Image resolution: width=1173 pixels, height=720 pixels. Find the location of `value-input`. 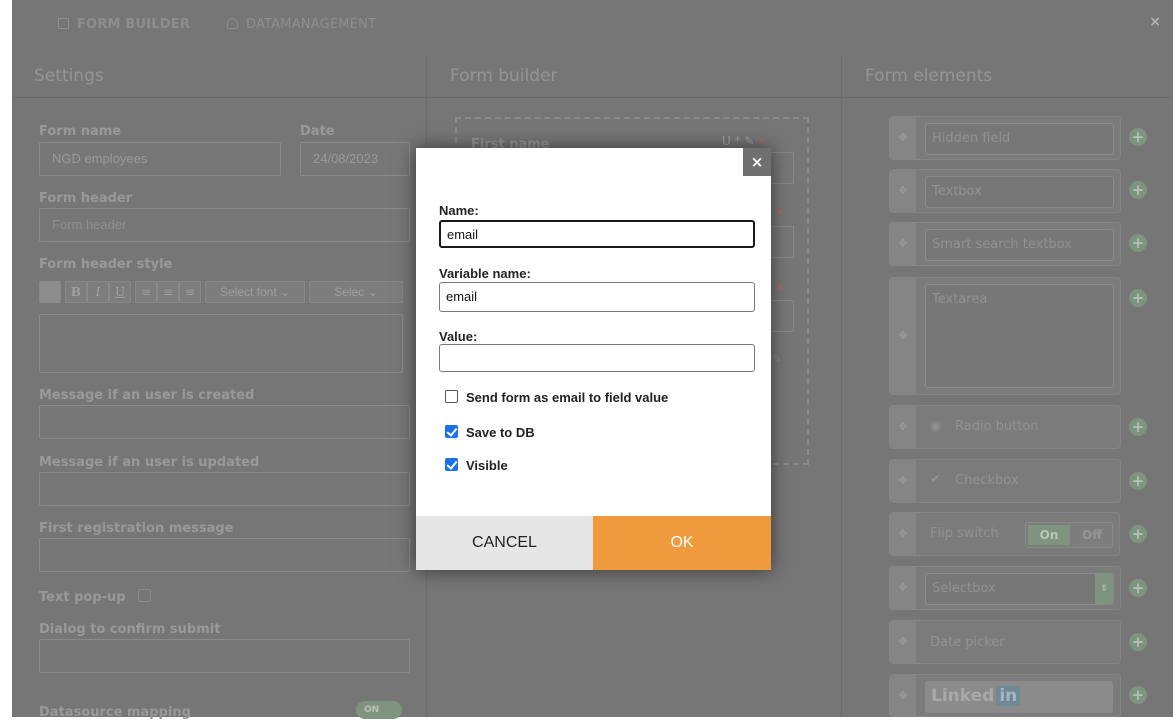

value-input is located at coordinates (597, 358).